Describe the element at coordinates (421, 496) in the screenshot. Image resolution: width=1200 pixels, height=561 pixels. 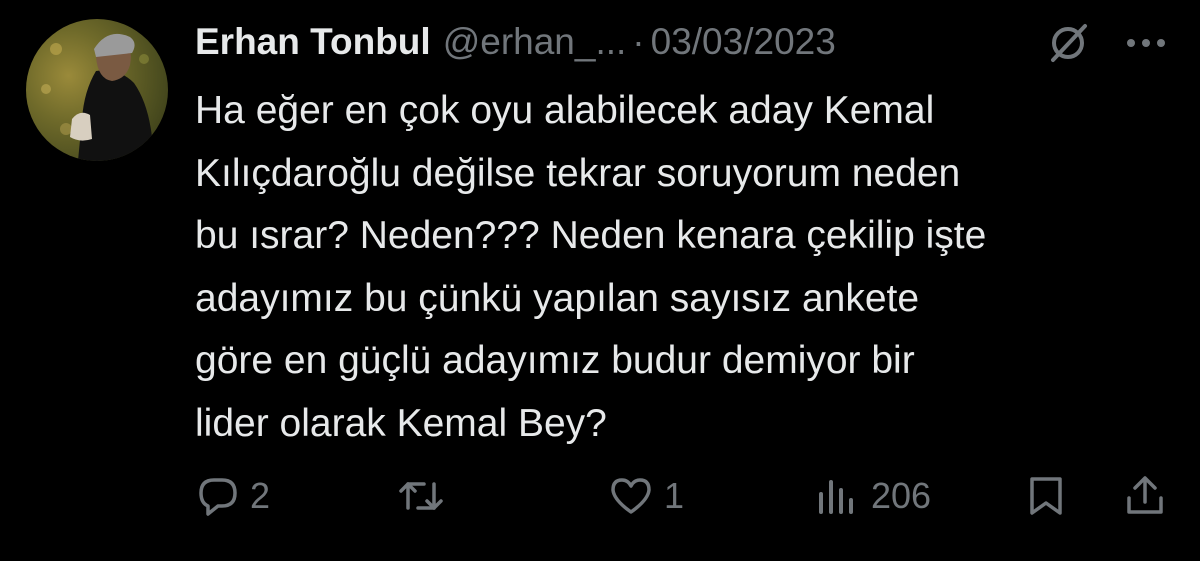
I see `retweet-icon` at that location.